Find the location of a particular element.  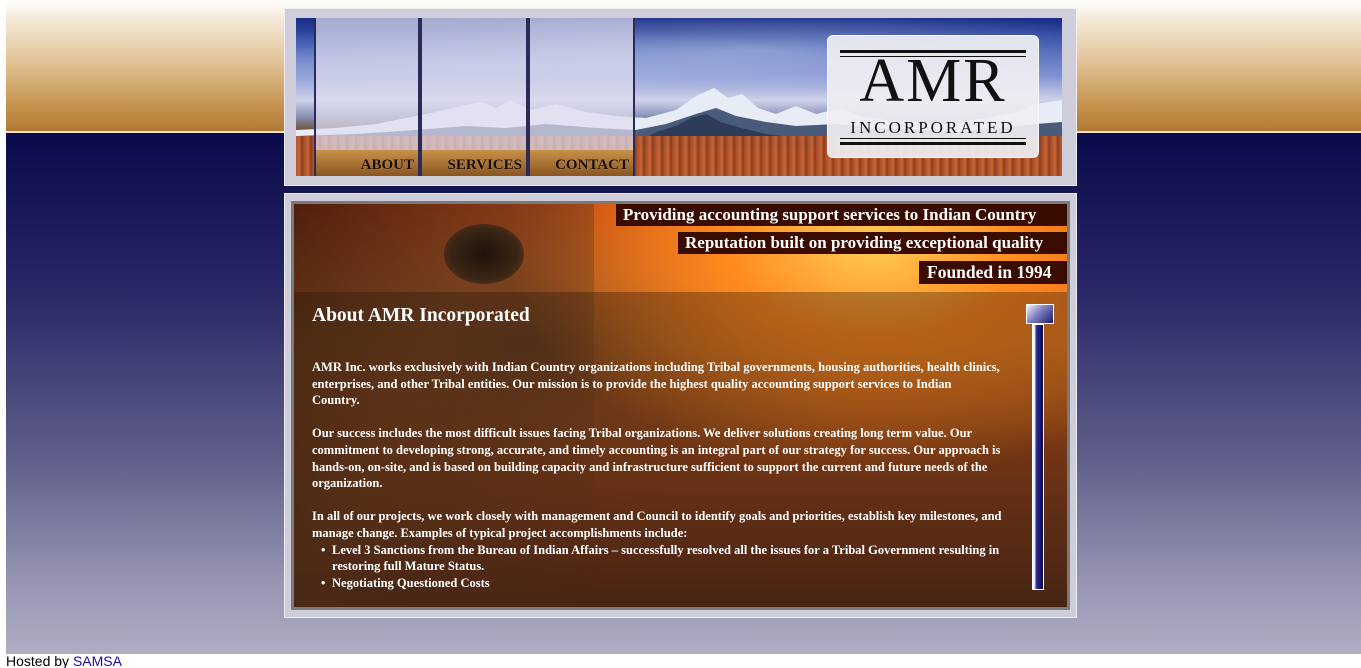

nav-tab-contact: CONTACT is located at coordinates (581, 97).